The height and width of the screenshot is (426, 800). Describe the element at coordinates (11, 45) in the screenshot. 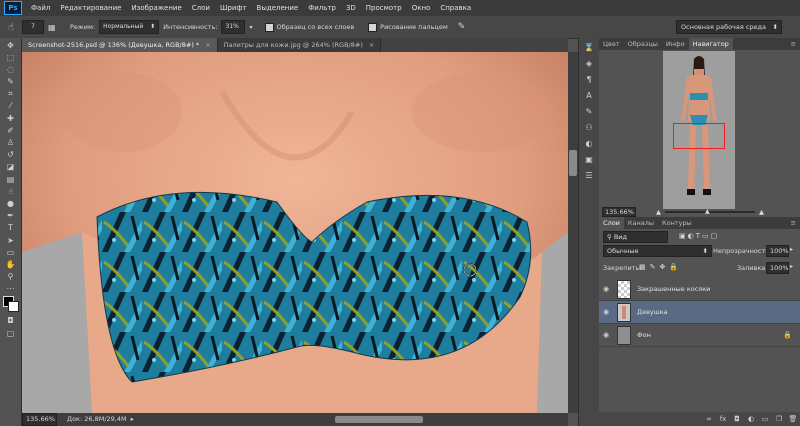

I see `move-tool-icon: ✥` at that location.